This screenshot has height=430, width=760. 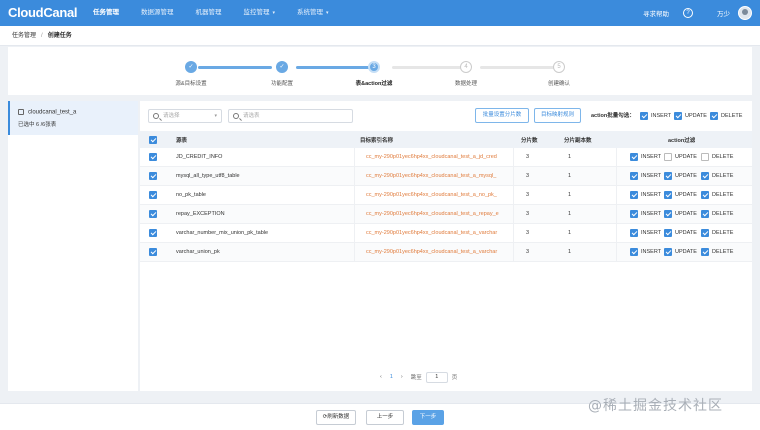 What do you see at coordinates (381, 377) in the screenshot?
I see `prev-page-icon: ‹` at bounding box center [381, 377].